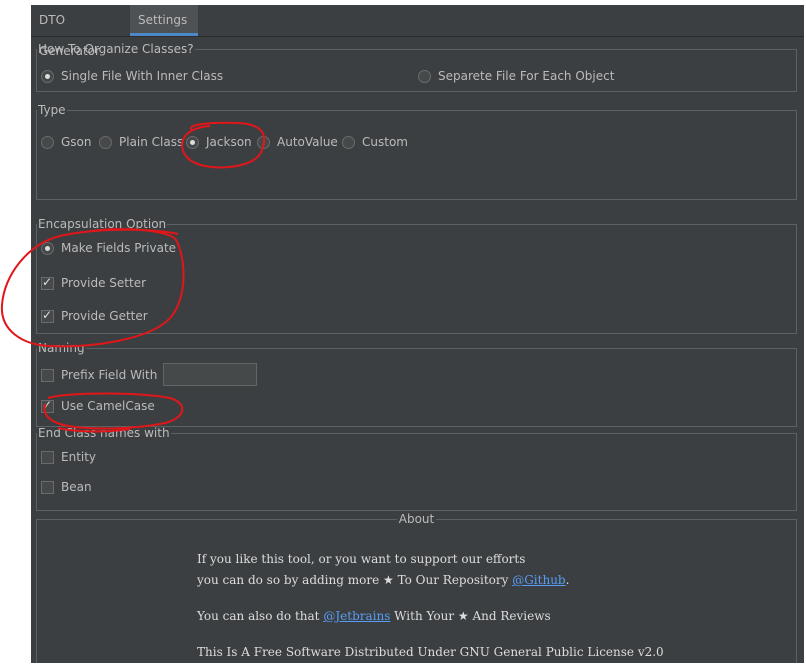  Describe the element at coordinates (142, 76) in the screenshot. I see `radio-single-file-label: Single File With Inner Class` at that location.